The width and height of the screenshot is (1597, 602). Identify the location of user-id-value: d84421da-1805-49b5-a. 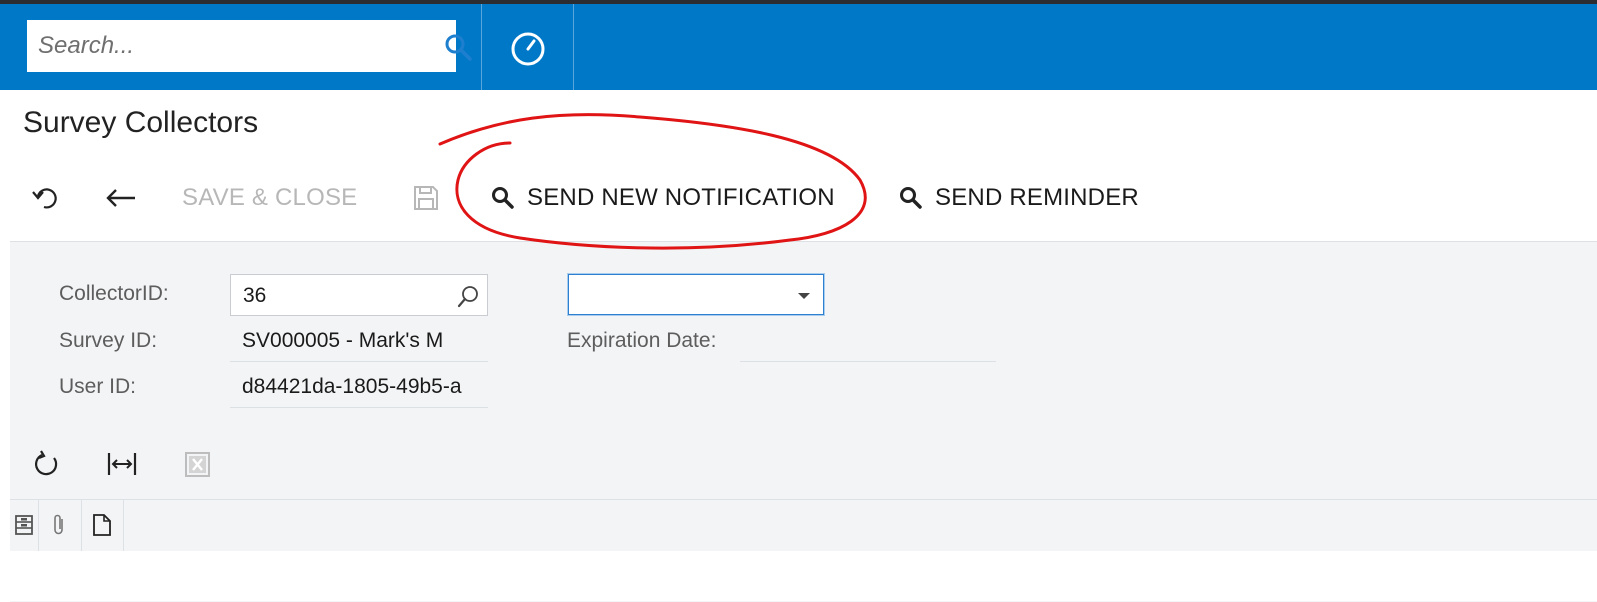
(362, 387).